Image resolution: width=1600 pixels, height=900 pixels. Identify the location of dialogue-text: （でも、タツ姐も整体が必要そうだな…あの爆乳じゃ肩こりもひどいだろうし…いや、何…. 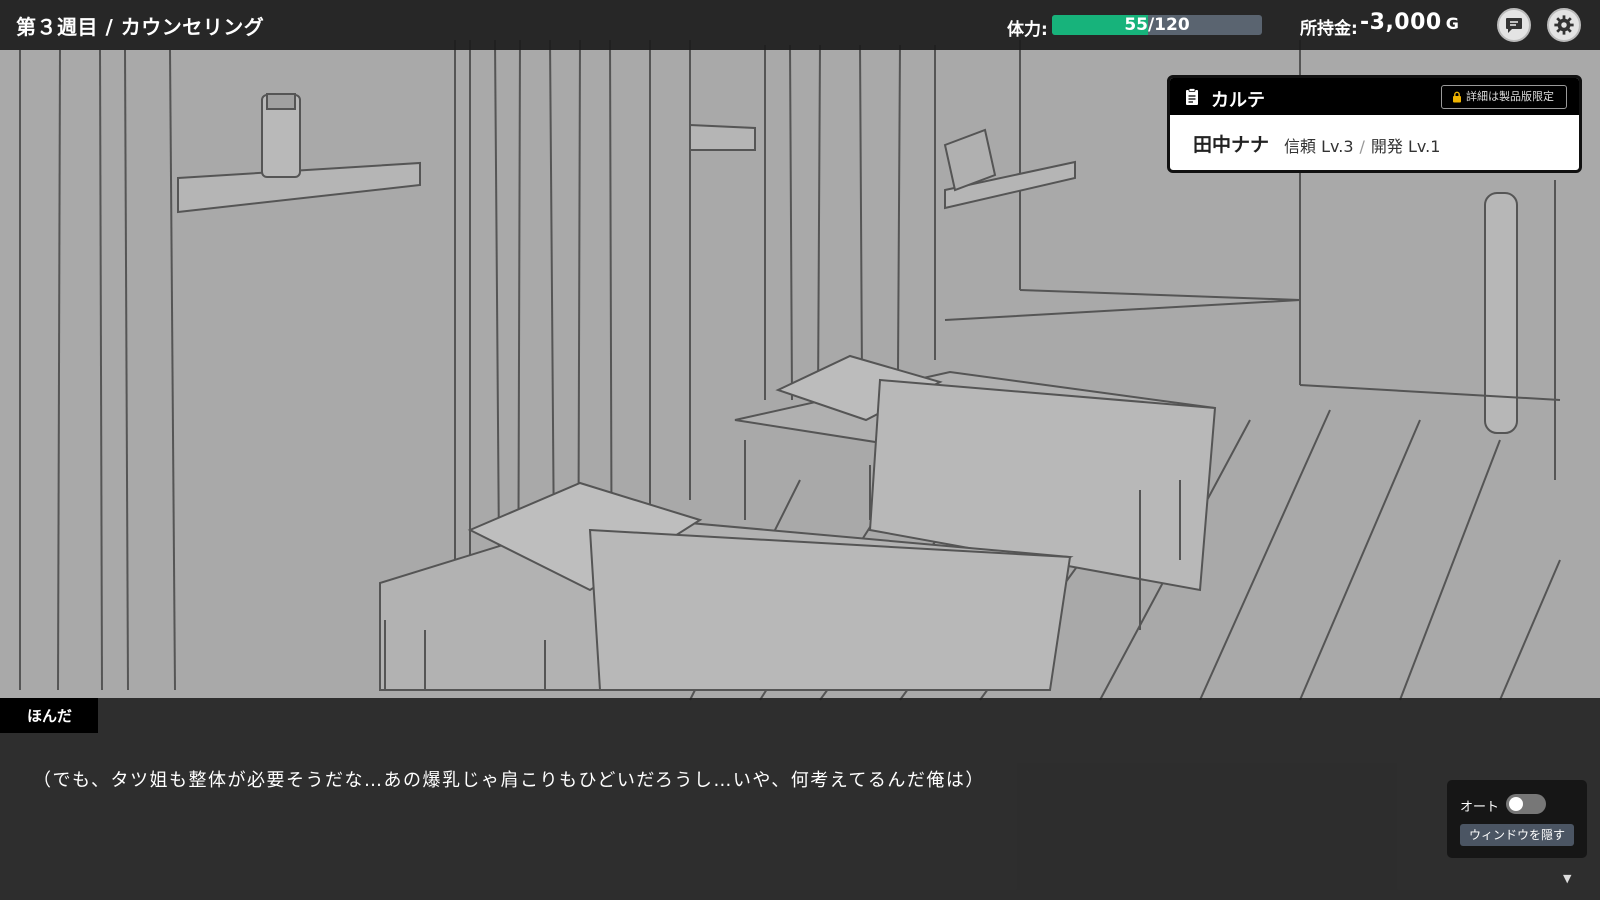
(509, 780).